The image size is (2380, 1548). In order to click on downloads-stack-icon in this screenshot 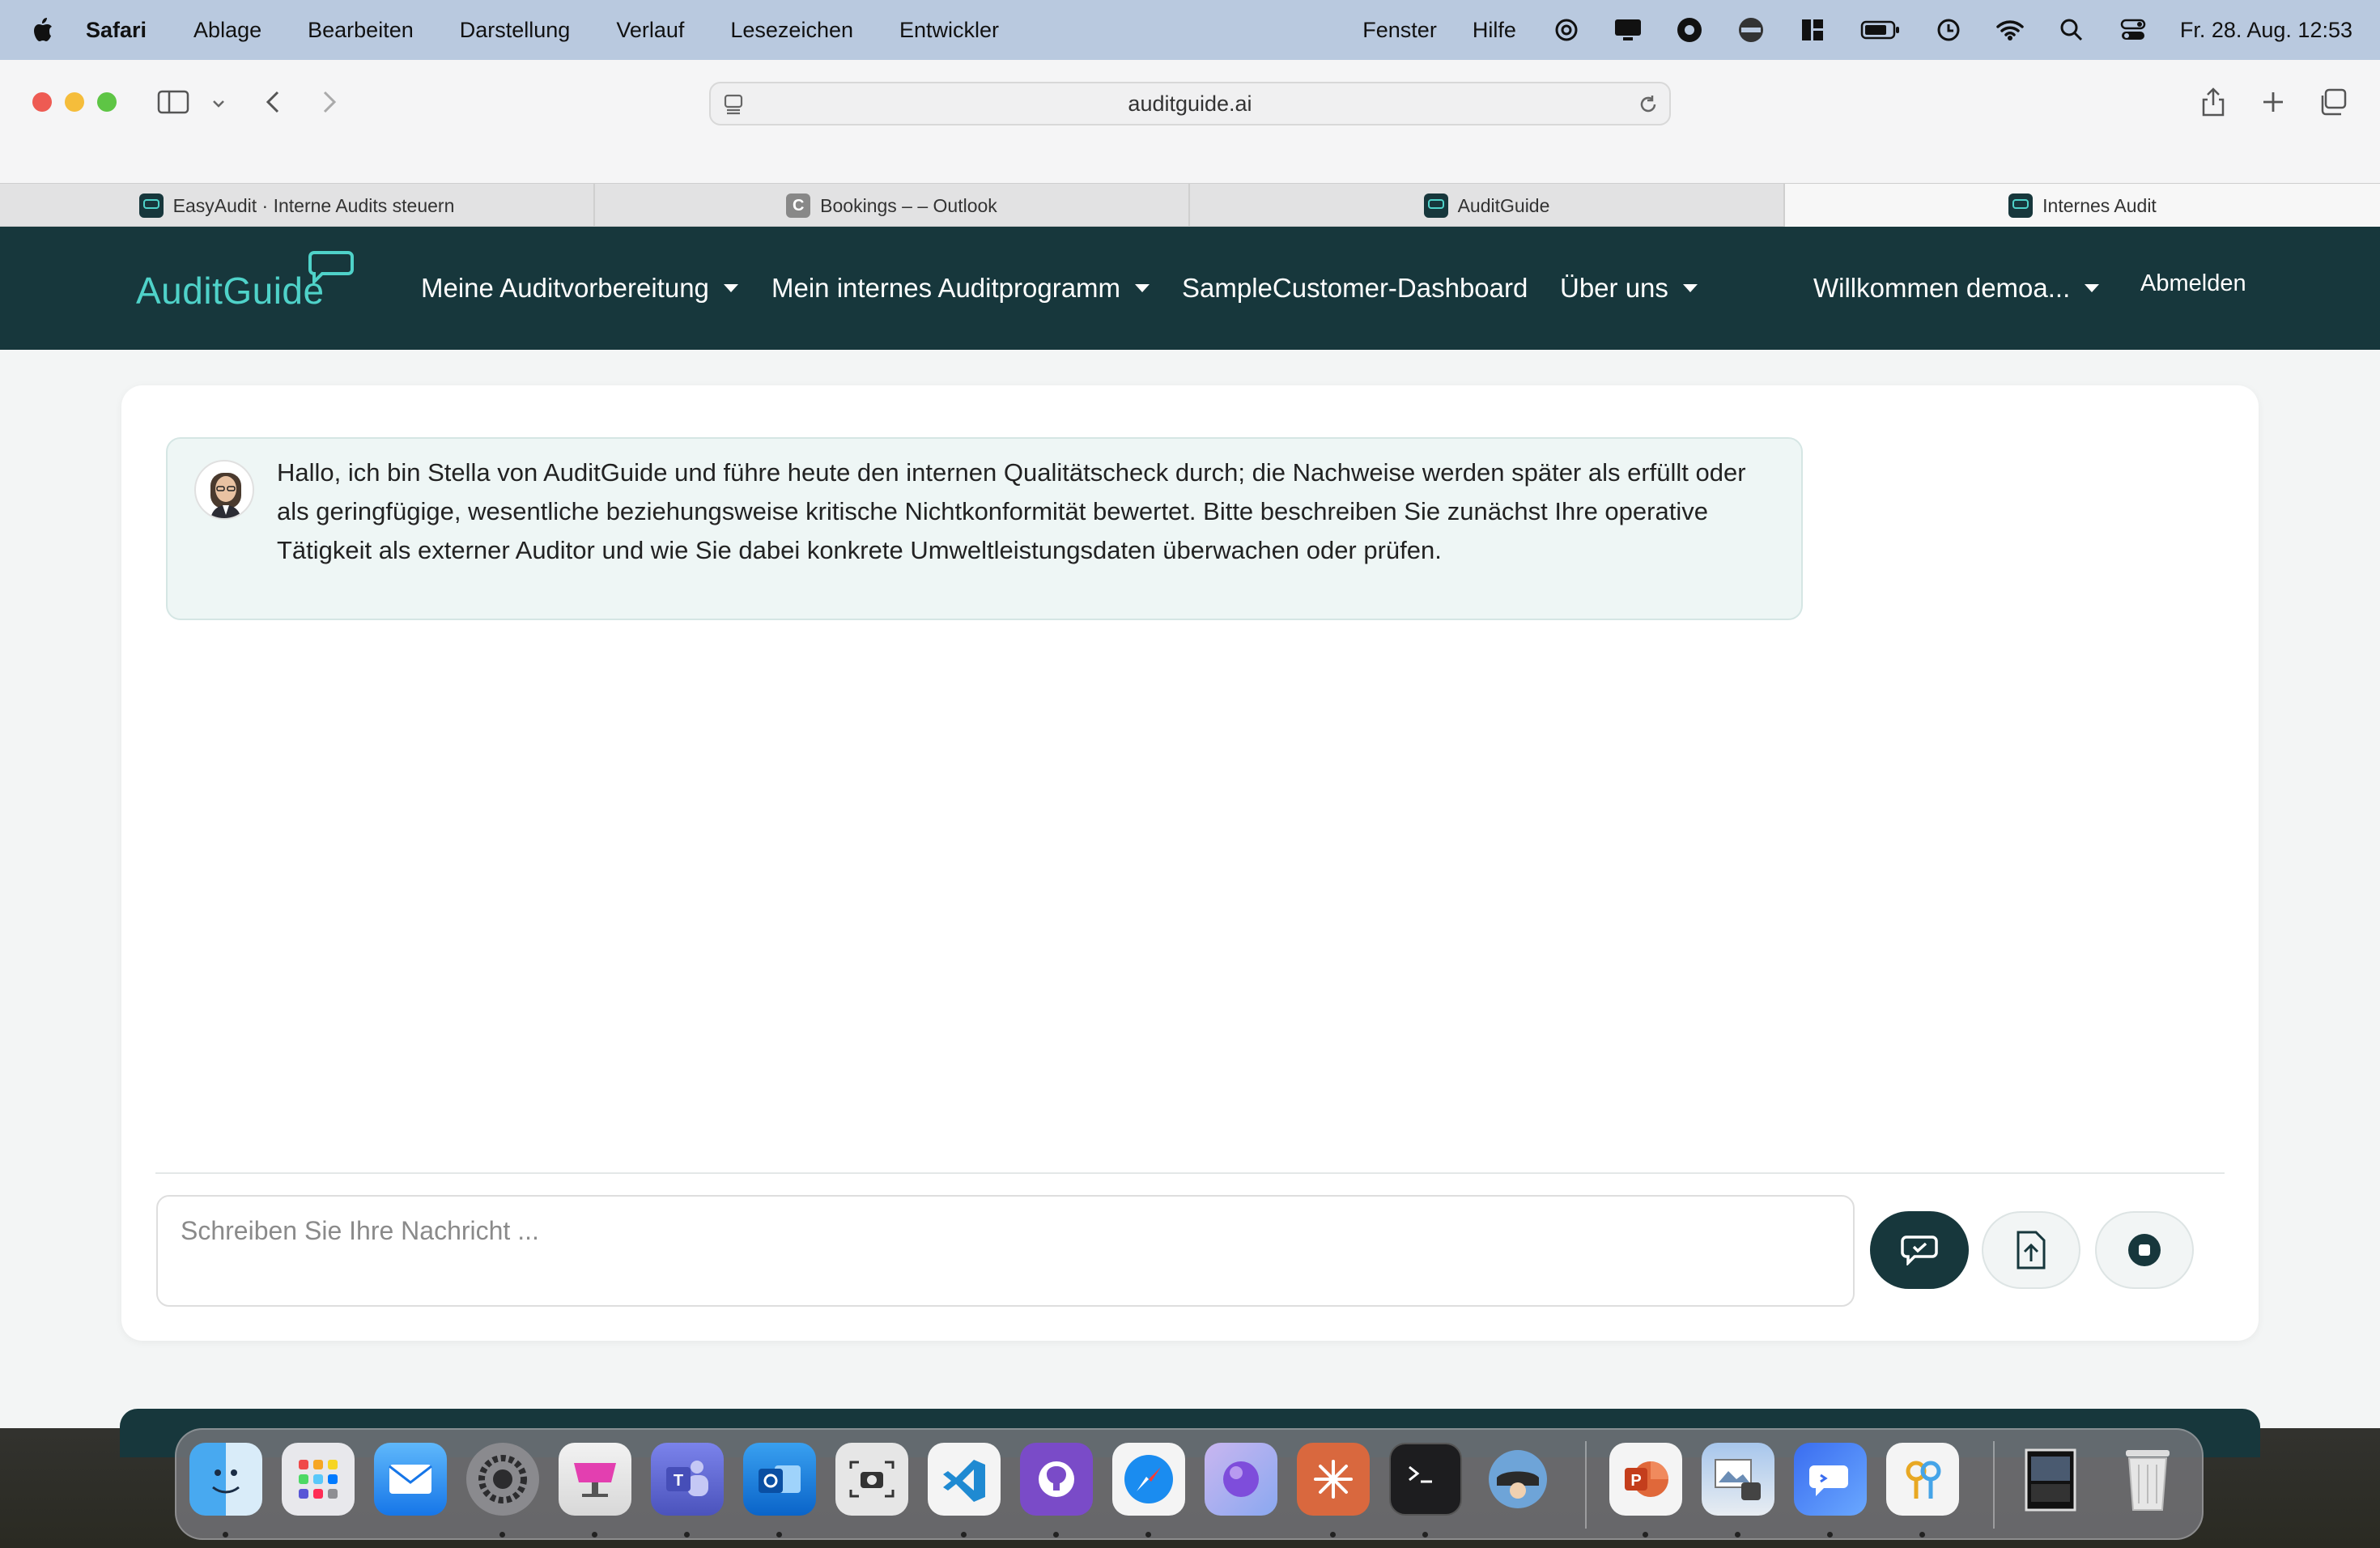, I will do `click(2050, 1480)`.